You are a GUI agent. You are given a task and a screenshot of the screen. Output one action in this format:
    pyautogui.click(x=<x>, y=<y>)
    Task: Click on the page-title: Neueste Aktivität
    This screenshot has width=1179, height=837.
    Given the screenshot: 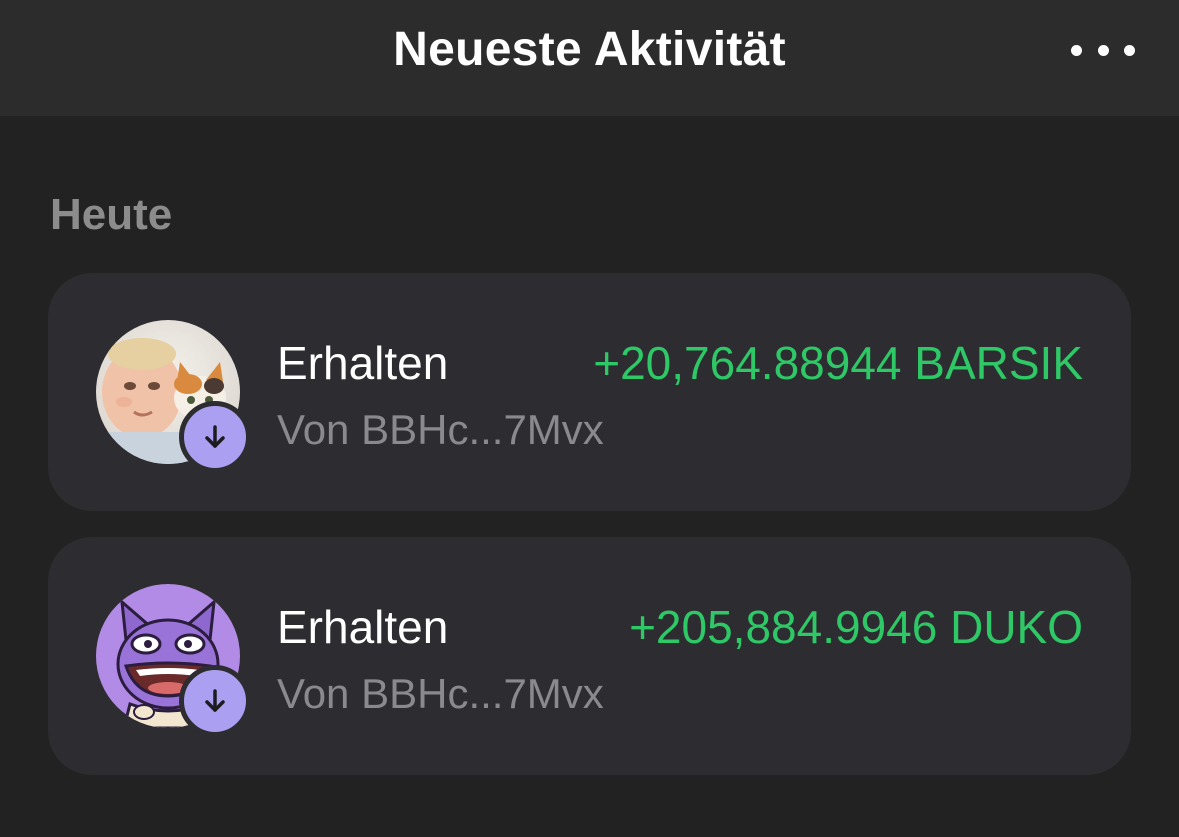 What is the action you would take?
    pyautogui.click(x=589, y=49)
    